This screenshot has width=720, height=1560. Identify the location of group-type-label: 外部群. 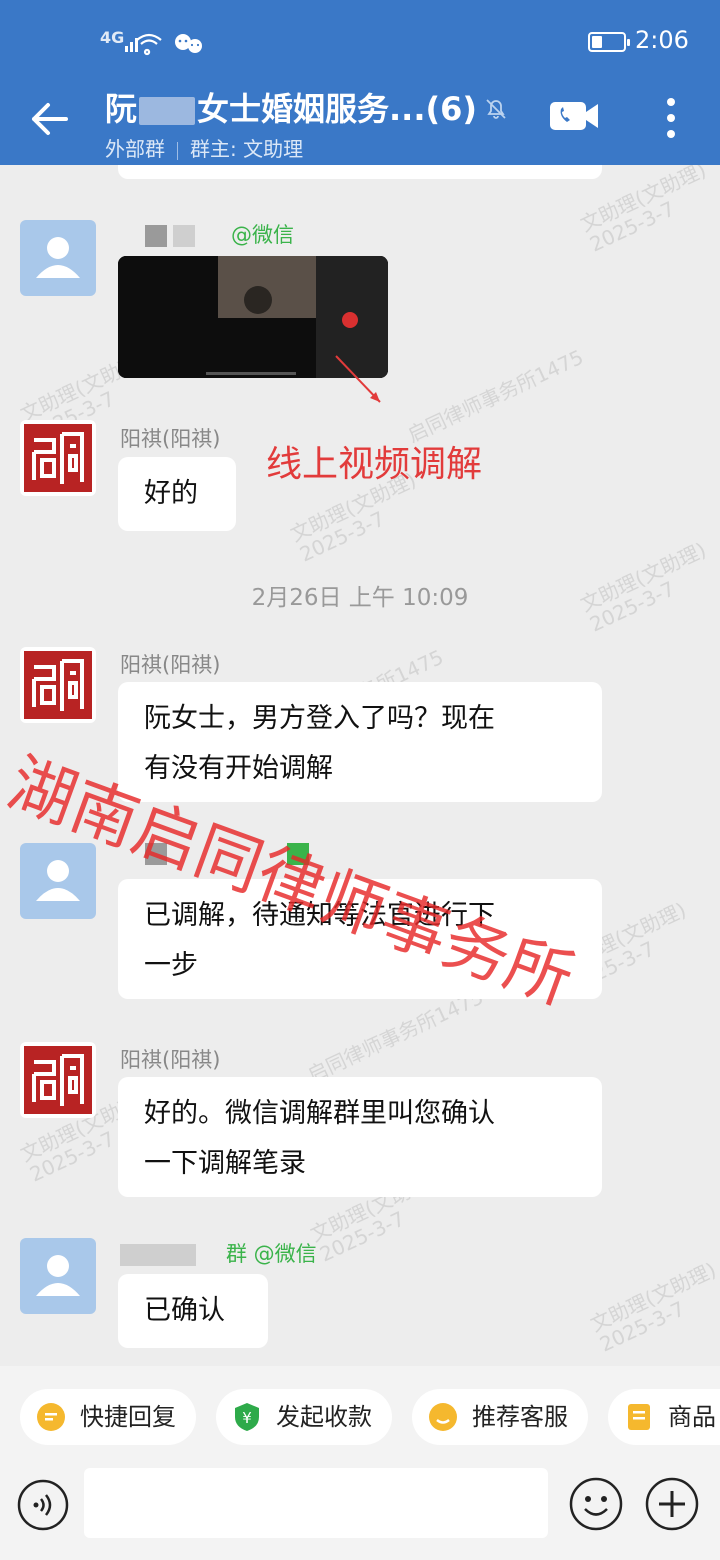
(135, 149).